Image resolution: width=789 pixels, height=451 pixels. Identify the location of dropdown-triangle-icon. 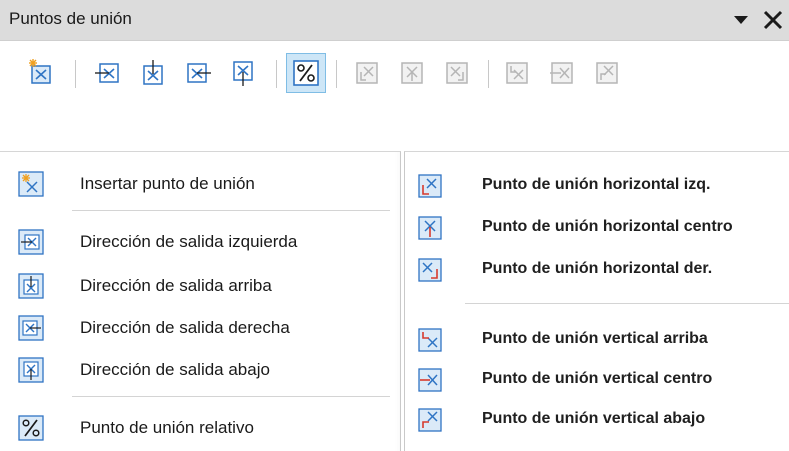
(741, 20).